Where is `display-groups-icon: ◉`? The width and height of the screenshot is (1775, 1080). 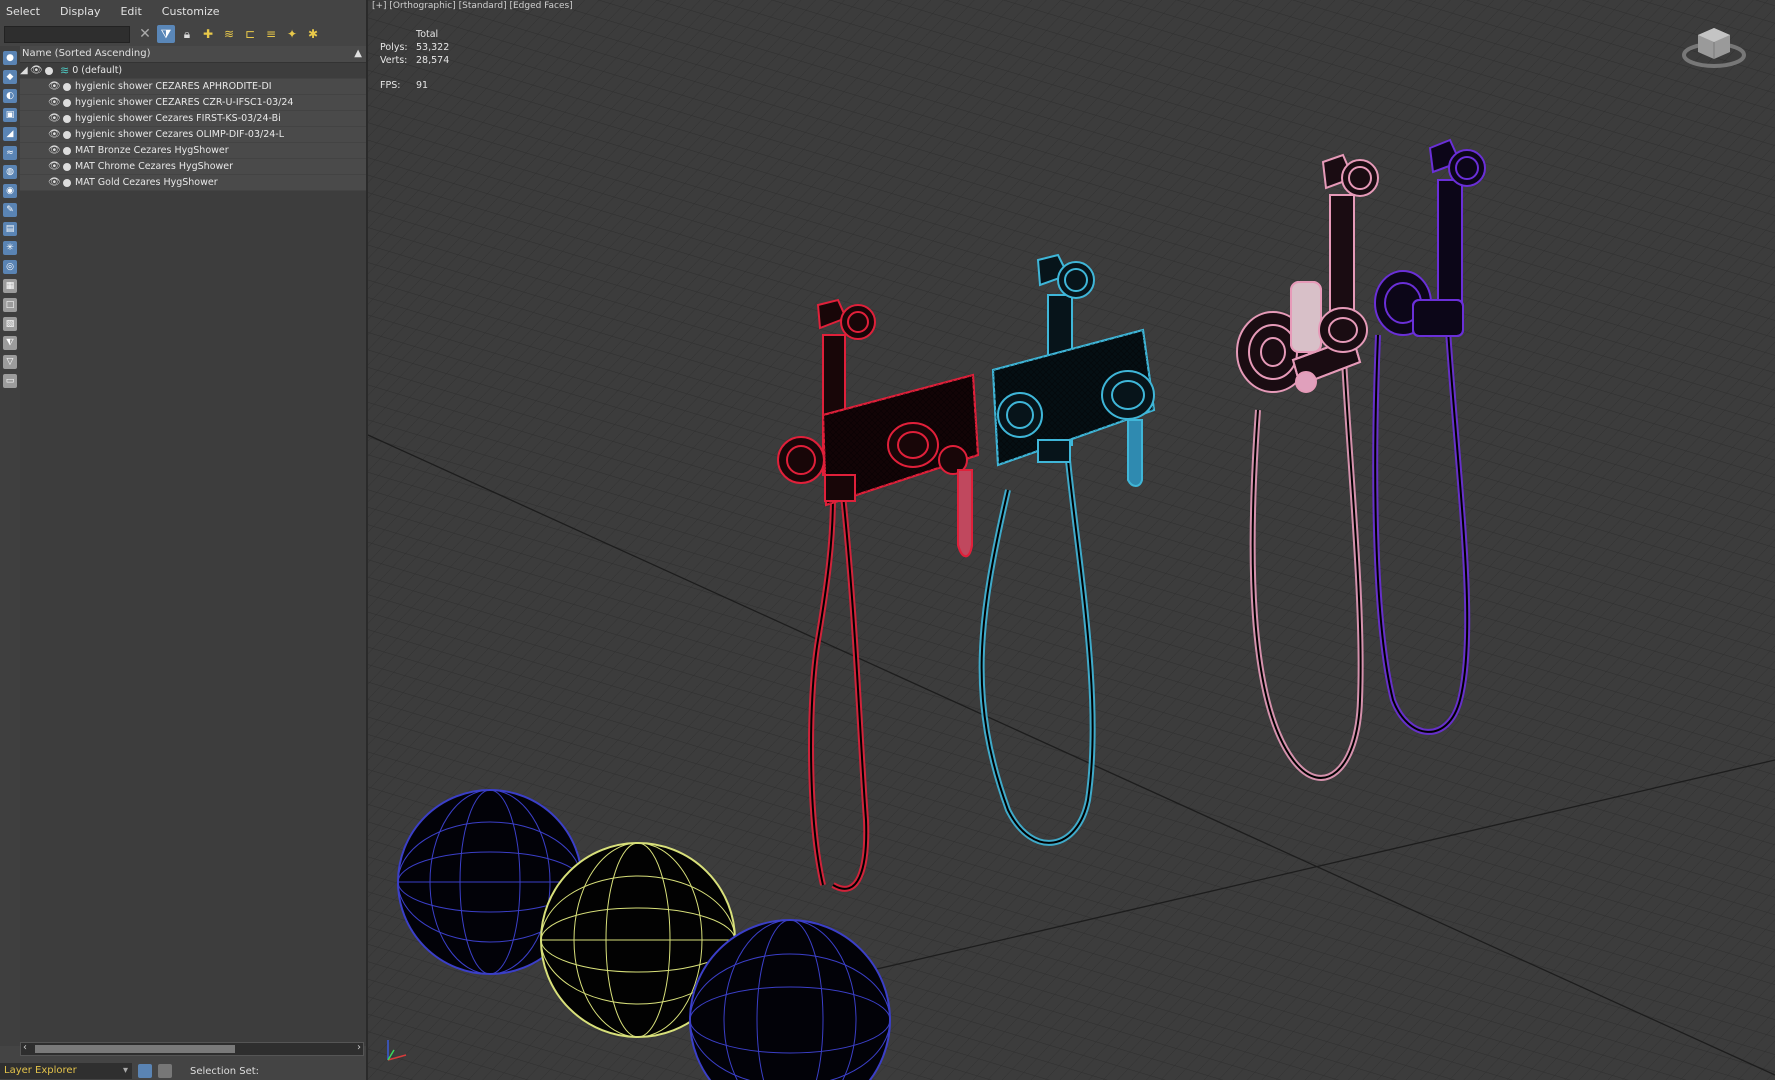 display-groups-icon: ◉ is located at coordinates (10, 191).